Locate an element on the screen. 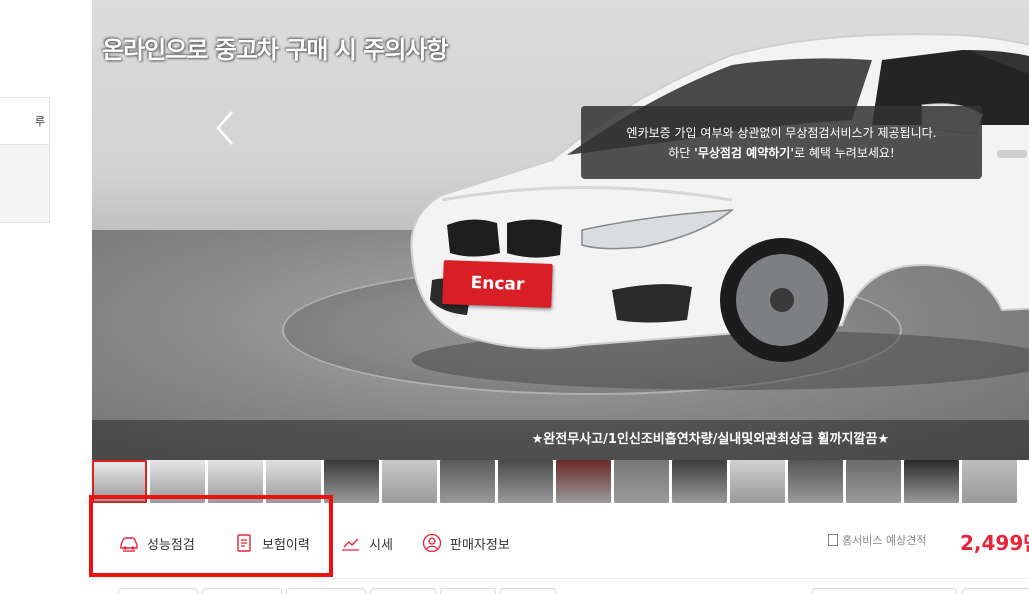 The image size is (1029, 594). highlight-annotation is located at coordinates (211, 536).